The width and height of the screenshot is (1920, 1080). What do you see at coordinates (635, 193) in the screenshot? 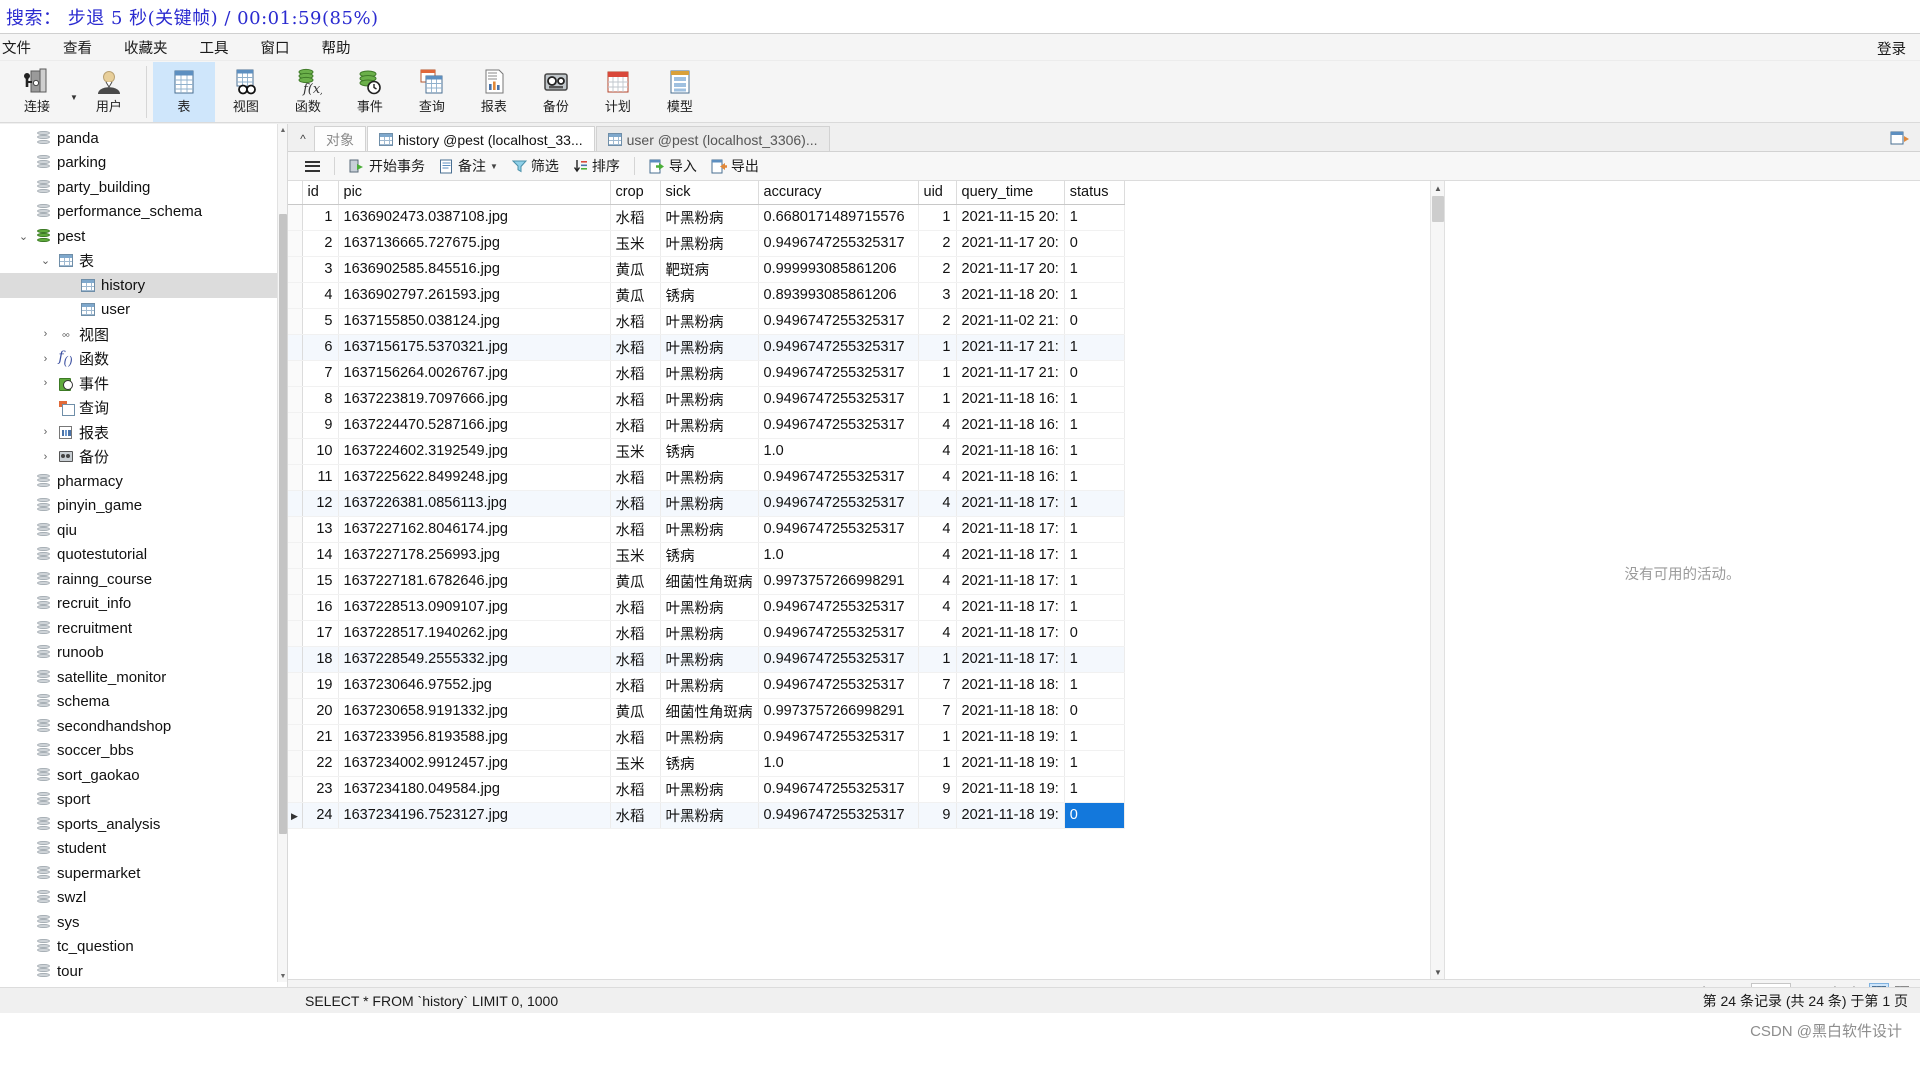
I see `column-header-crop: crop` at bounding box center [635, 193].